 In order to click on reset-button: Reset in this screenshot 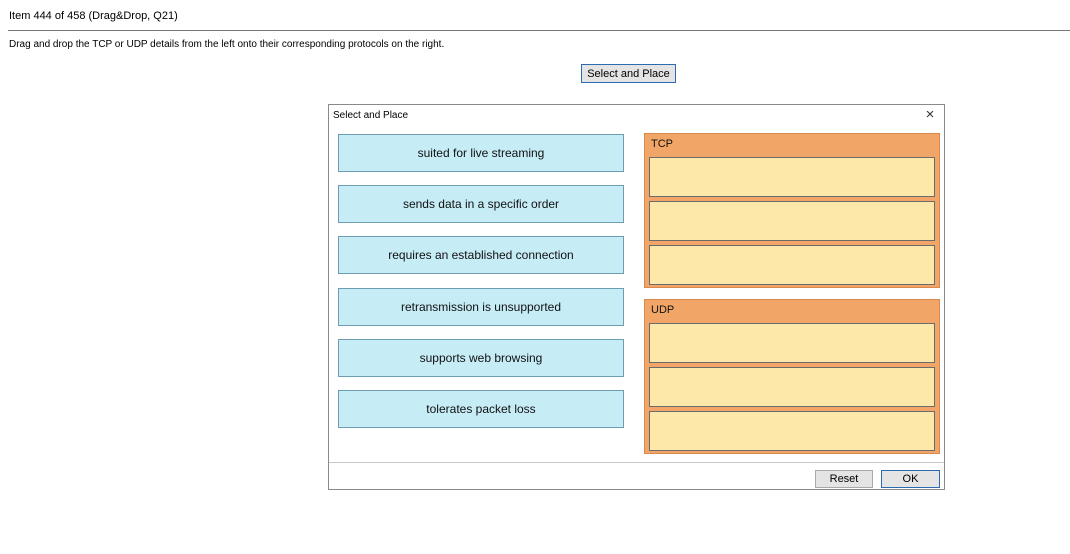, I will do `click(844, 479)`.